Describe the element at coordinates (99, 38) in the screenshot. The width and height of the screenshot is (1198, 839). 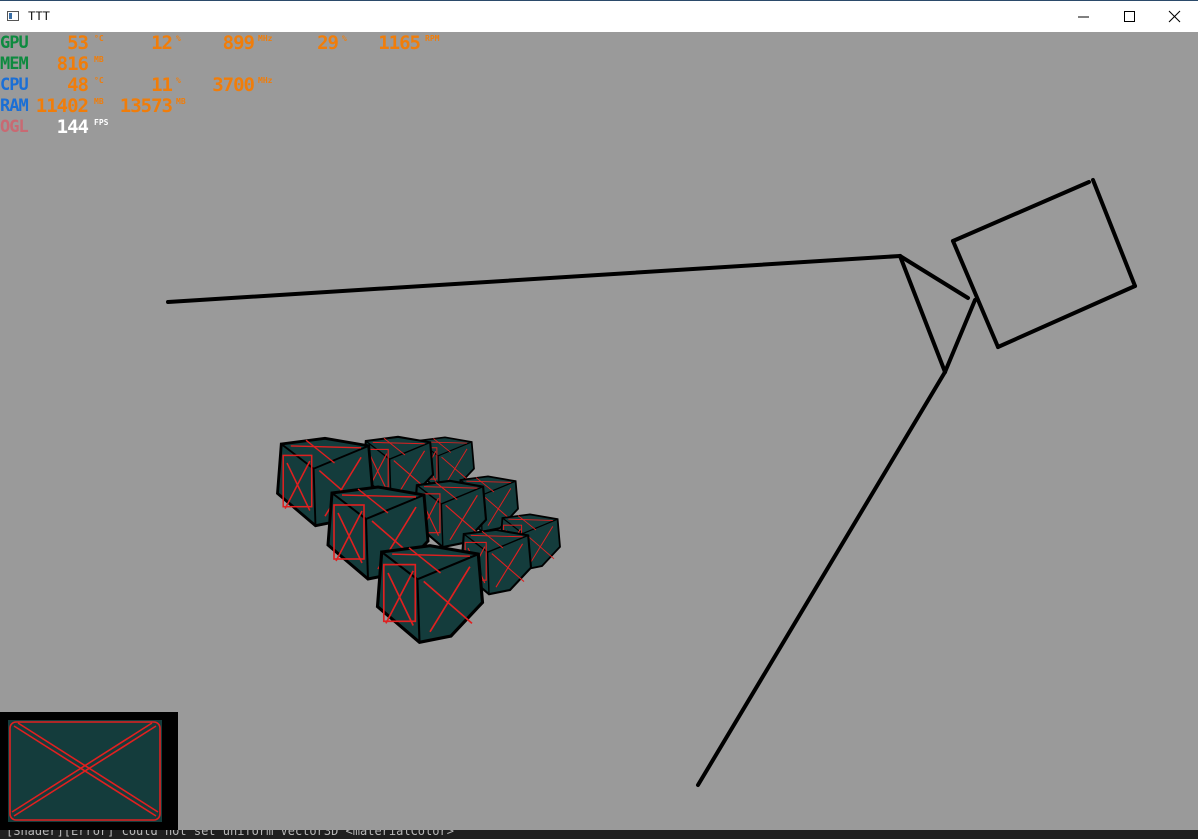
I see `hud-gpu-temp-unit: °C` at that location.